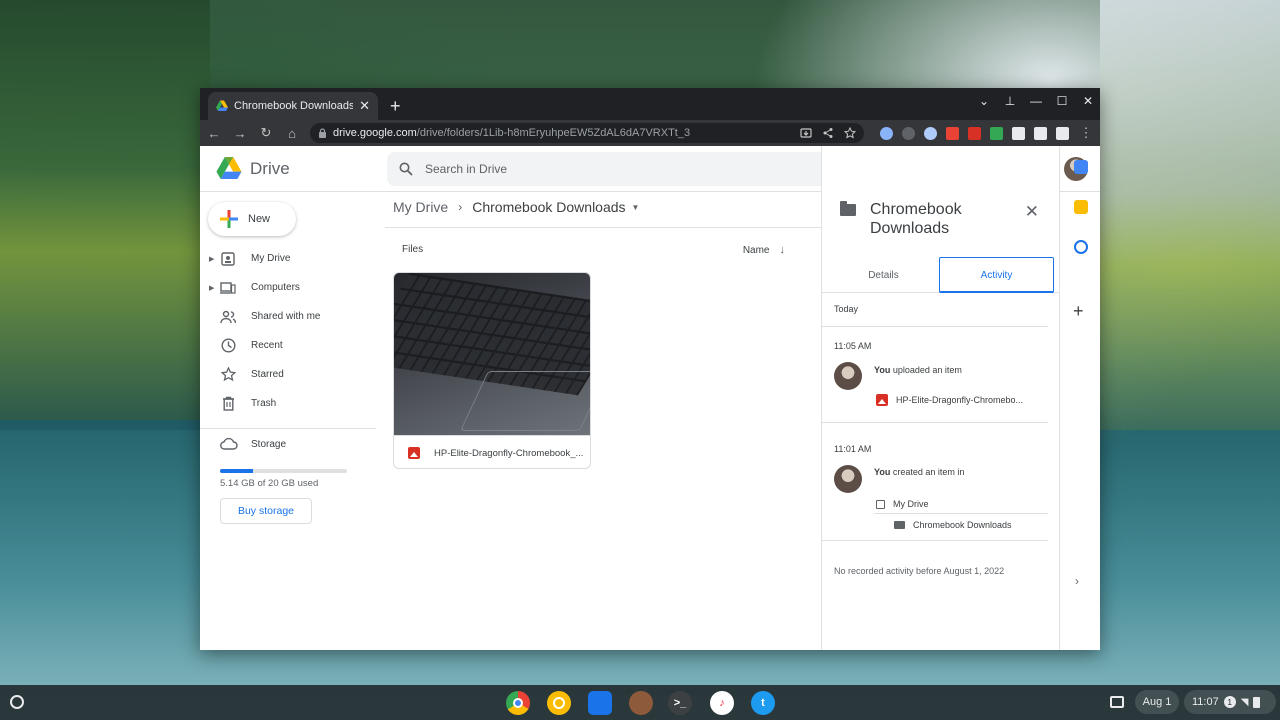  Describe the element at coordinates (886, 133) in the screenshot. I see `password-extension-icon` at that location.